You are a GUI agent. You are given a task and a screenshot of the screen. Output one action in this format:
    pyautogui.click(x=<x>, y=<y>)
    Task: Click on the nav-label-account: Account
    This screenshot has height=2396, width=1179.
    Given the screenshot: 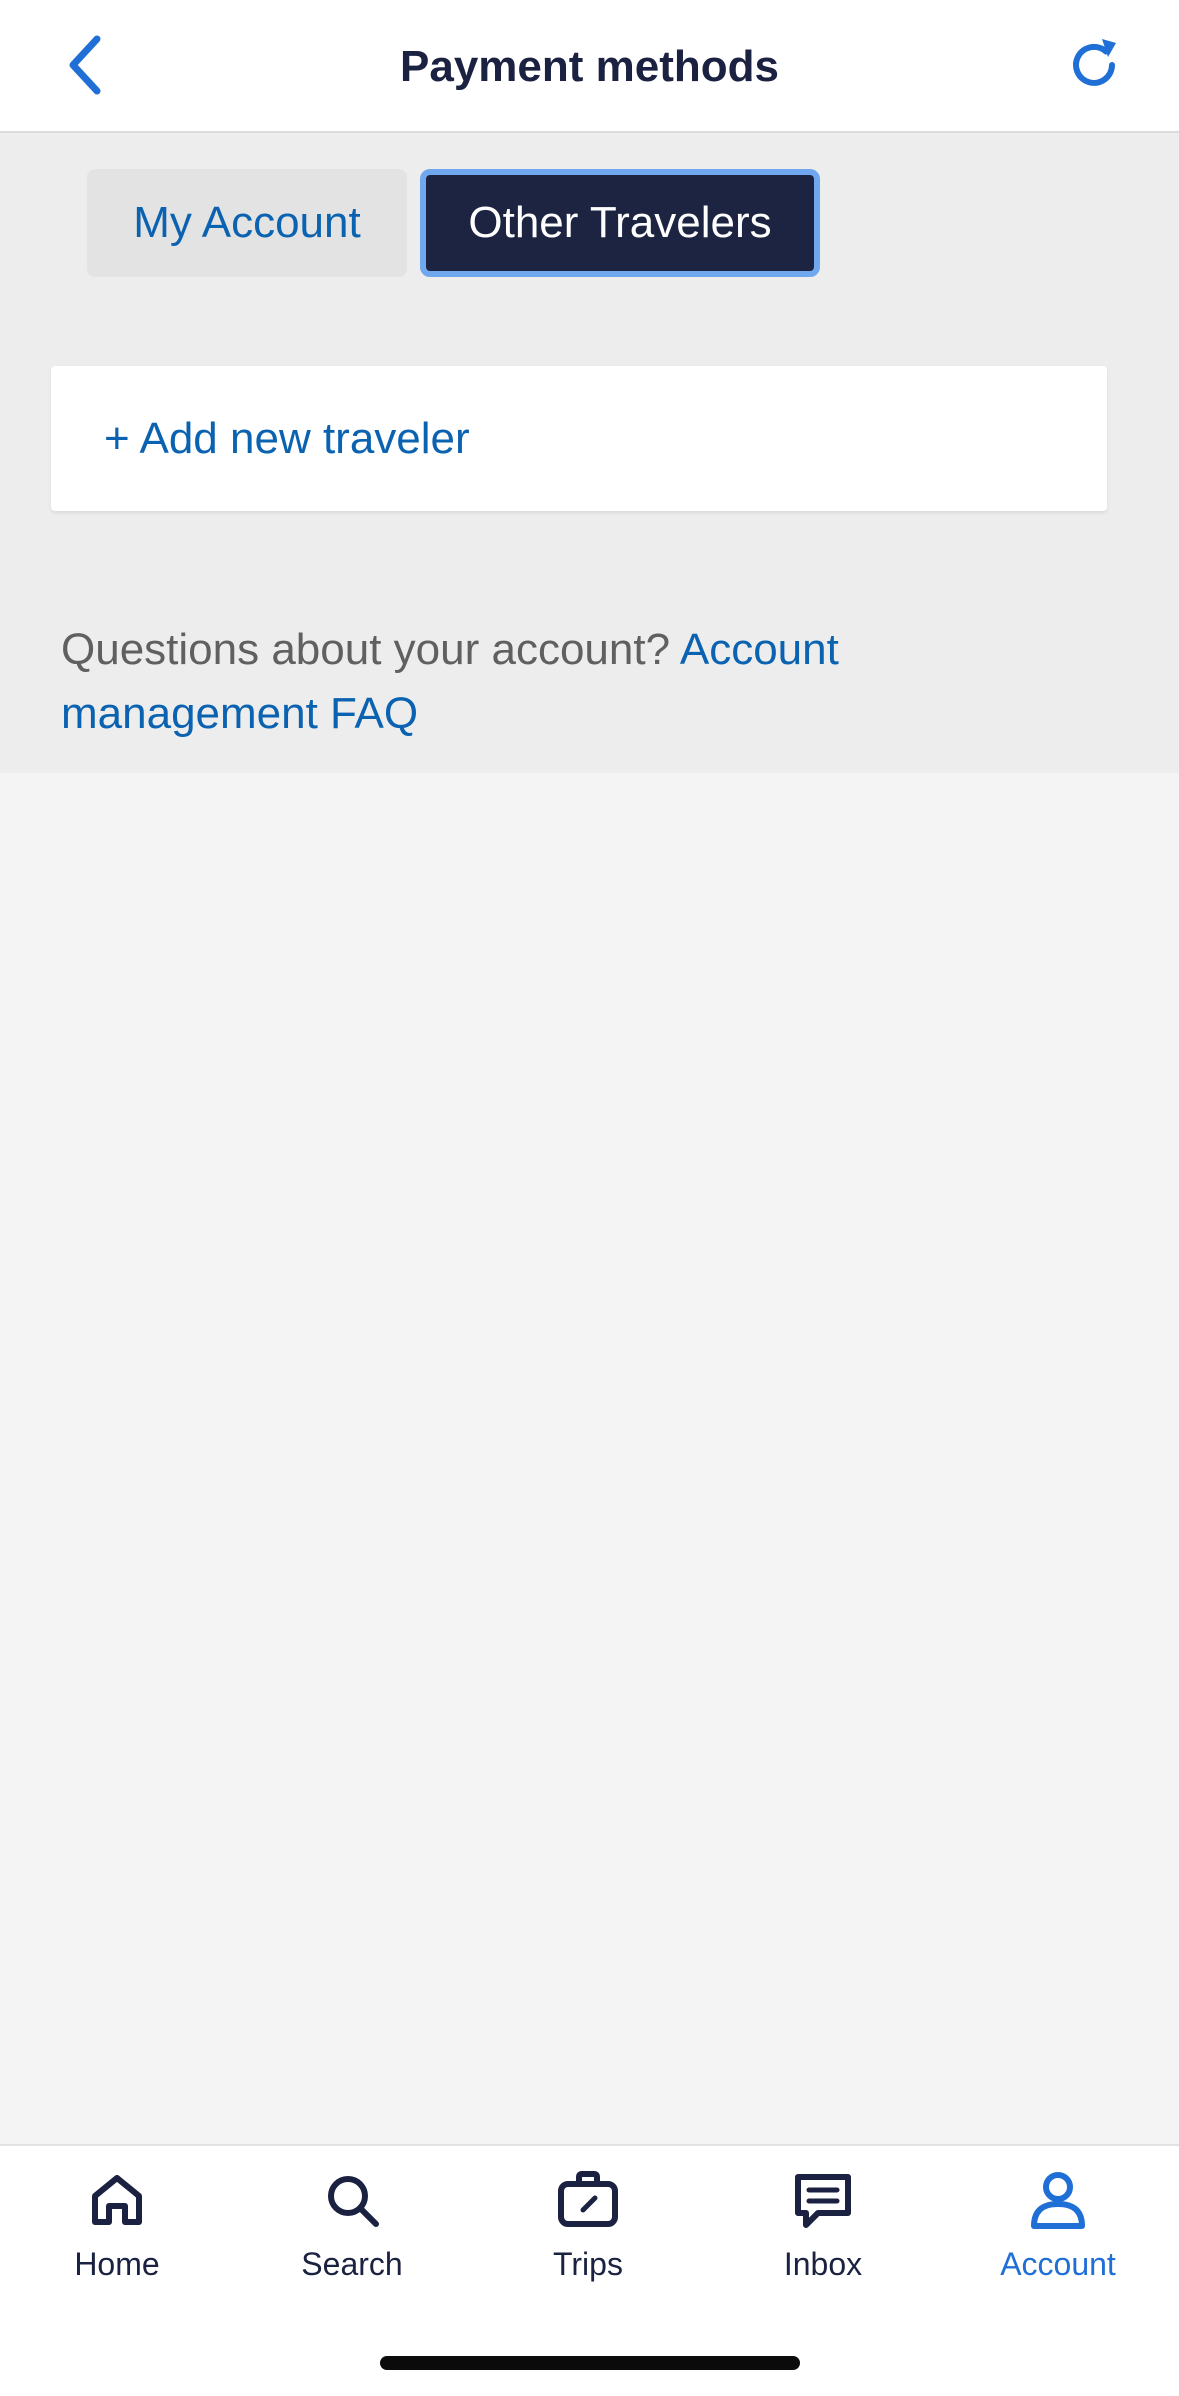 What is the action you would take?
    pyautogui.click(x=1058, y=2264)
    